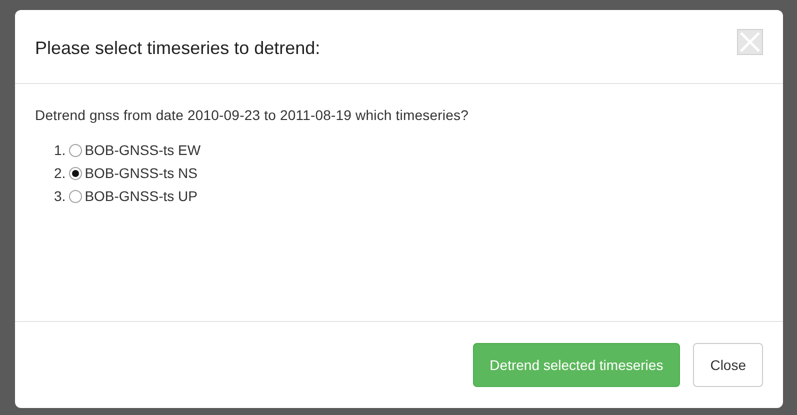 The width and height of the screenshot is (797, 415). I want to click on dialog-message: Detrend gnss from date 2010-09-23 to 2011-08-19 which timeseries?, so click(252, 115).